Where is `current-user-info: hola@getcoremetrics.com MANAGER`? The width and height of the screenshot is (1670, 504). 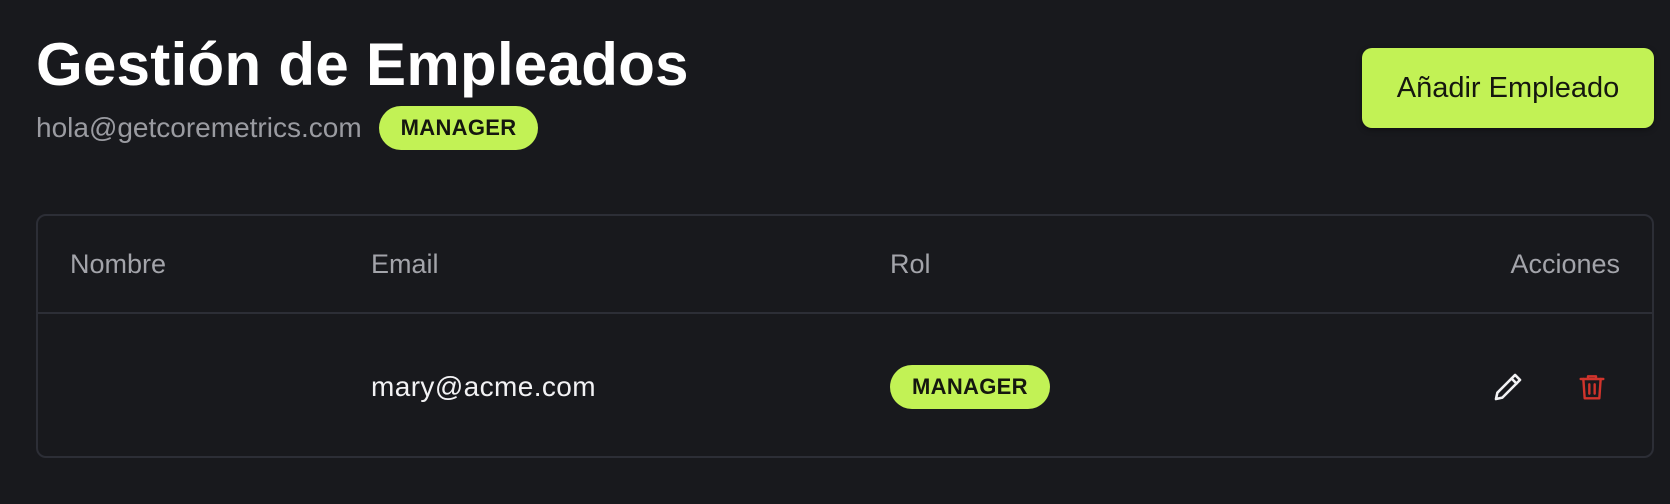 current-user-info: hola@getcoremetrics.com MANAGER is located at coordinates (362, 128).